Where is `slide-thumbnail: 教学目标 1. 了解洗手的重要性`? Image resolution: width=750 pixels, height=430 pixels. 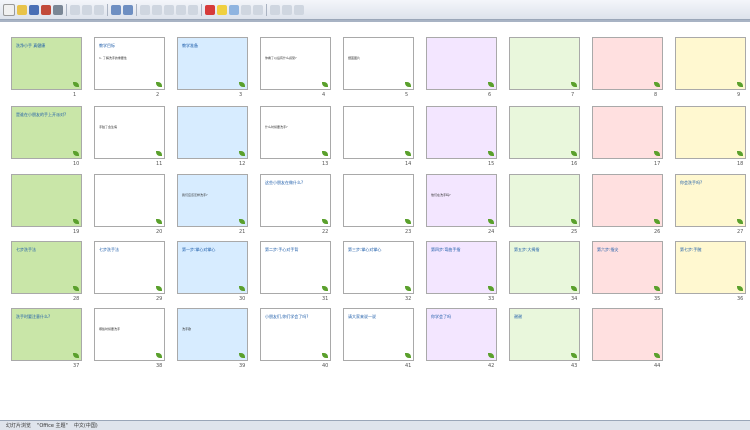 slide-thumbnail: 教学目标 1. 了解洗手的重要性 is located at coordinates (129, 63).